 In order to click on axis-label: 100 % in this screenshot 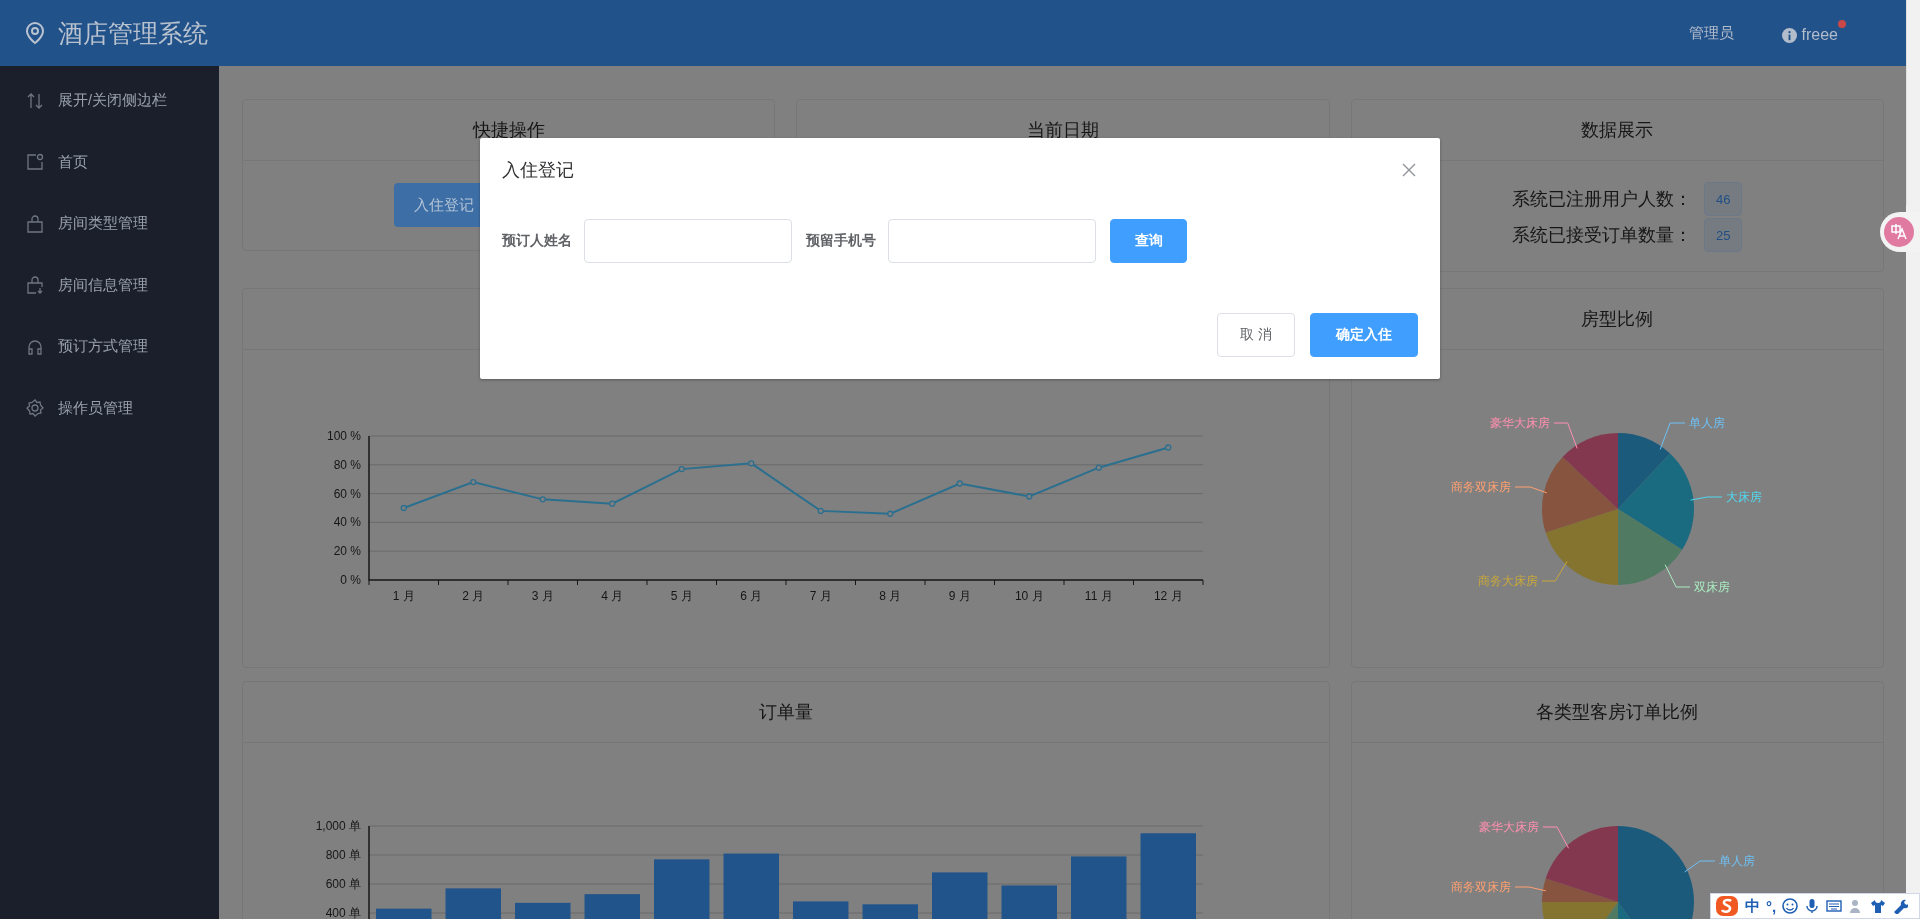, I will do `click(343, 436)`.